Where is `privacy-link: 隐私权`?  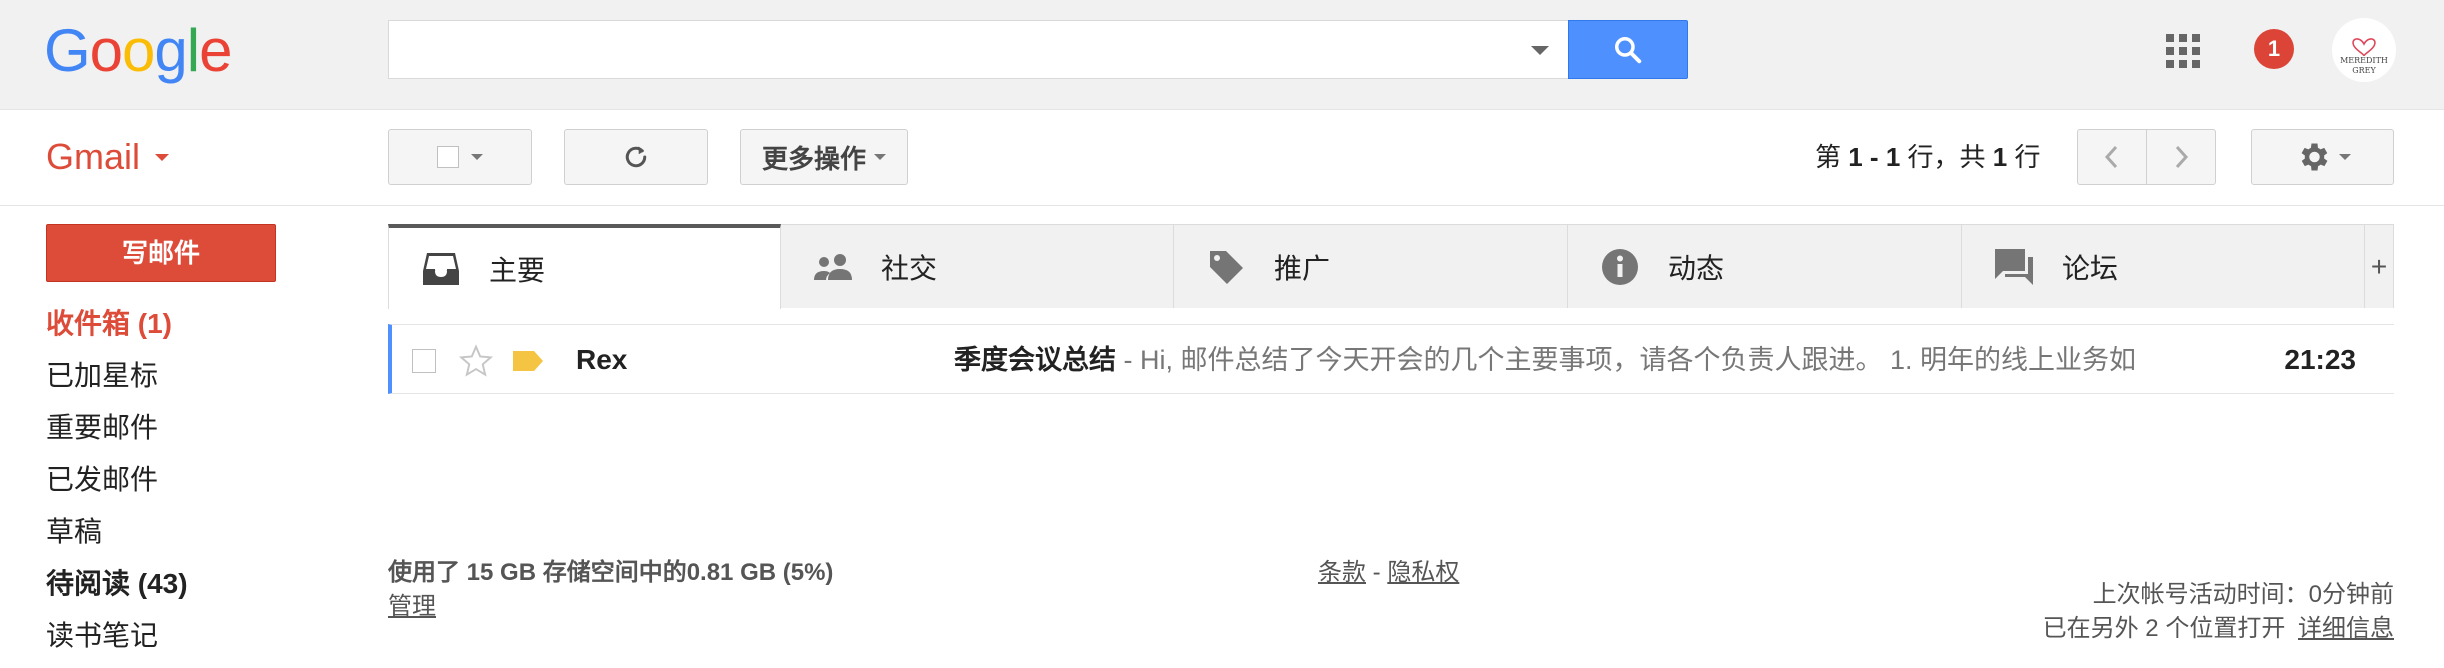 privacy-link: 隐私权 is located at coordinates (1423, 572).